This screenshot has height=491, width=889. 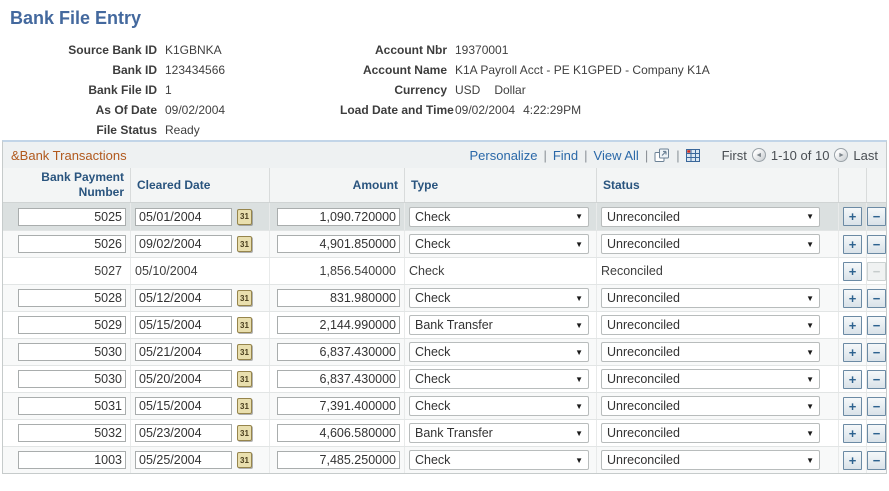 What do you see at coordinates (552, 110) in the screenshot?
I see `load-time: 4:22:29PM` at bounding box center [552, 110].